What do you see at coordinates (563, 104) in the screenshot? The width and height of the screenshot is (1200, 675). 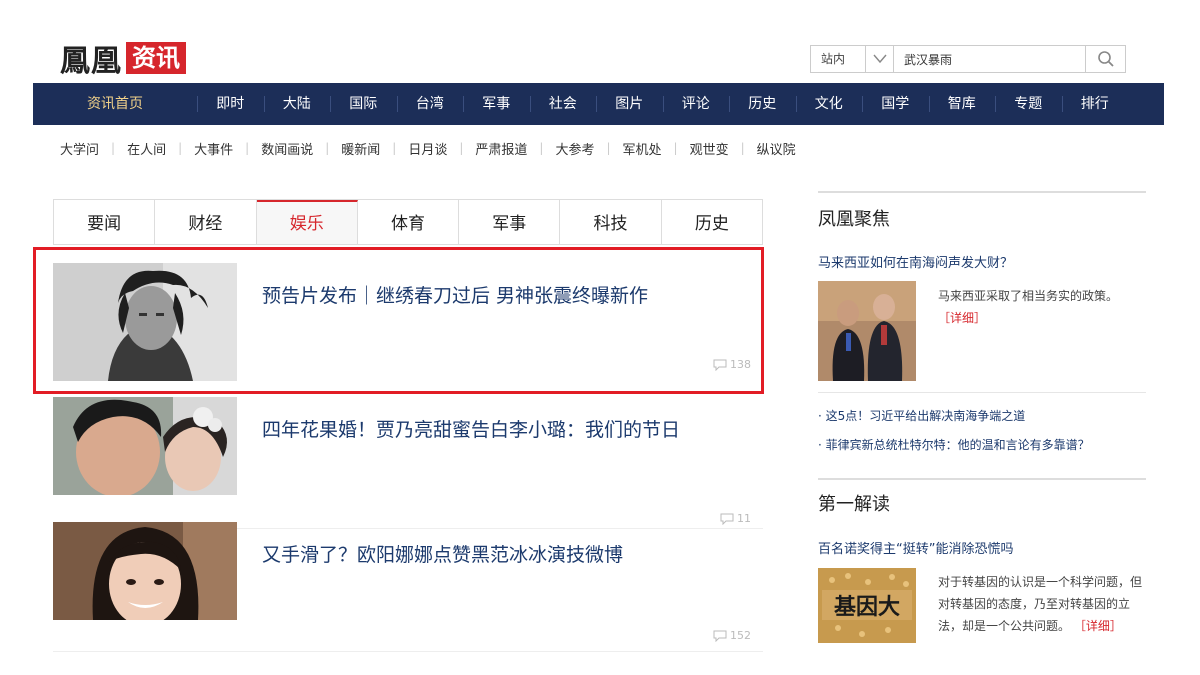 I see `main-nav-item: 社会` at bounding box center [563, 104].